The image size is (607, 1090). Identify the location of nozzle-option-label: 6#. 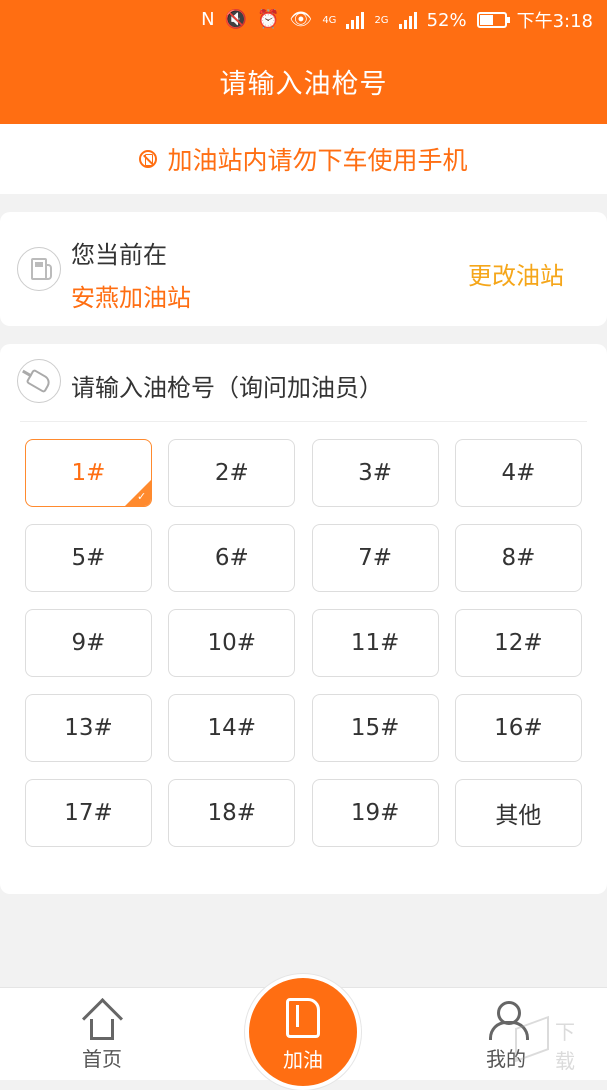
(231, 558).